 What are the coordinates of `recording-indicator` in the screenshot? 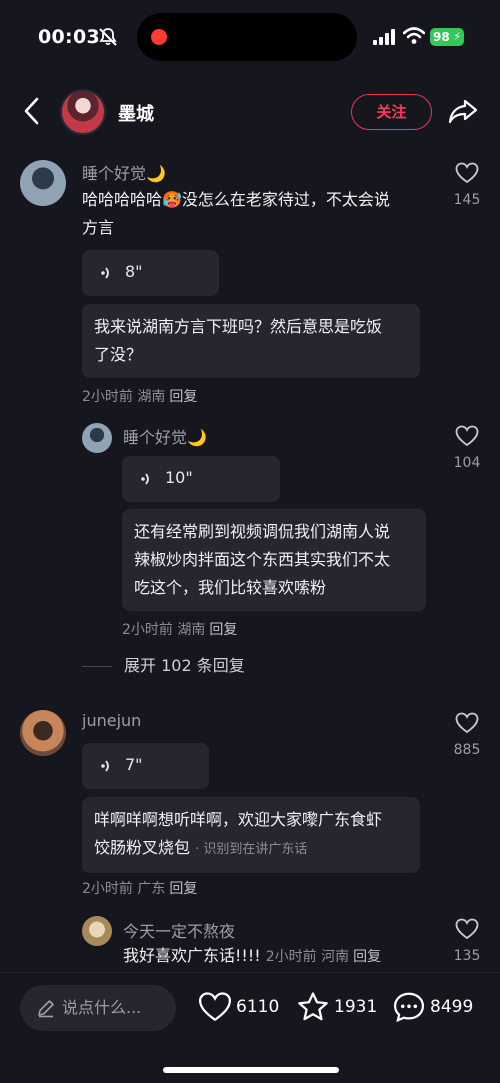 It's located at (159, 37).